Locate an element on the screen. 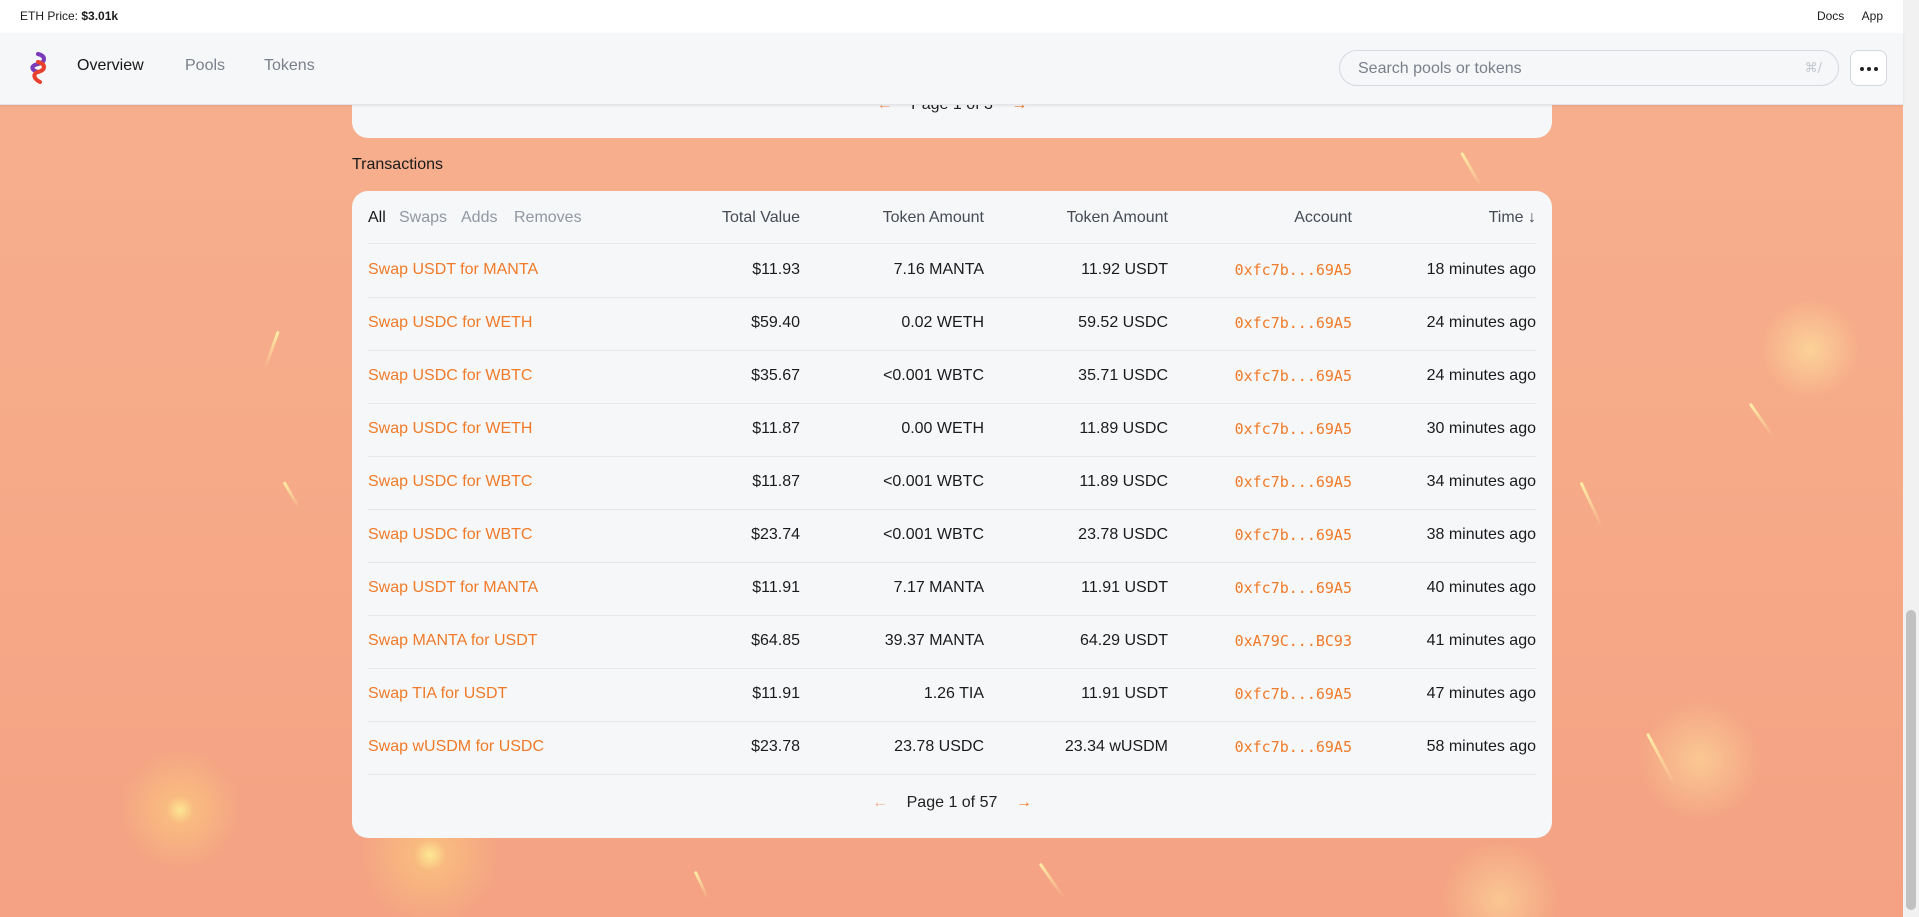 The width and height of the screenshot is (1919, 917). logo-icon is located at coordinates (39, 68).